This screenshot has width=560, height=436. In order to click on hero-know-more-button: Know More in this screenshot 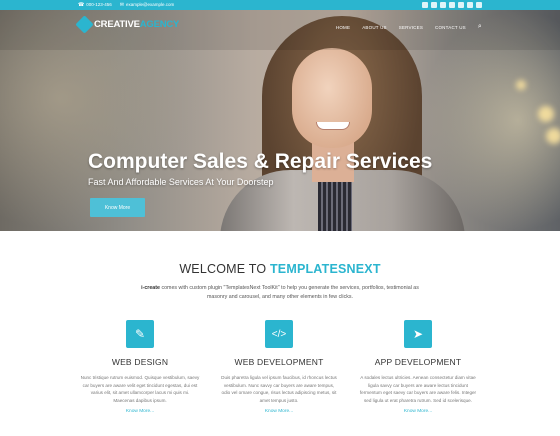, I will do `click(117, 207)`.